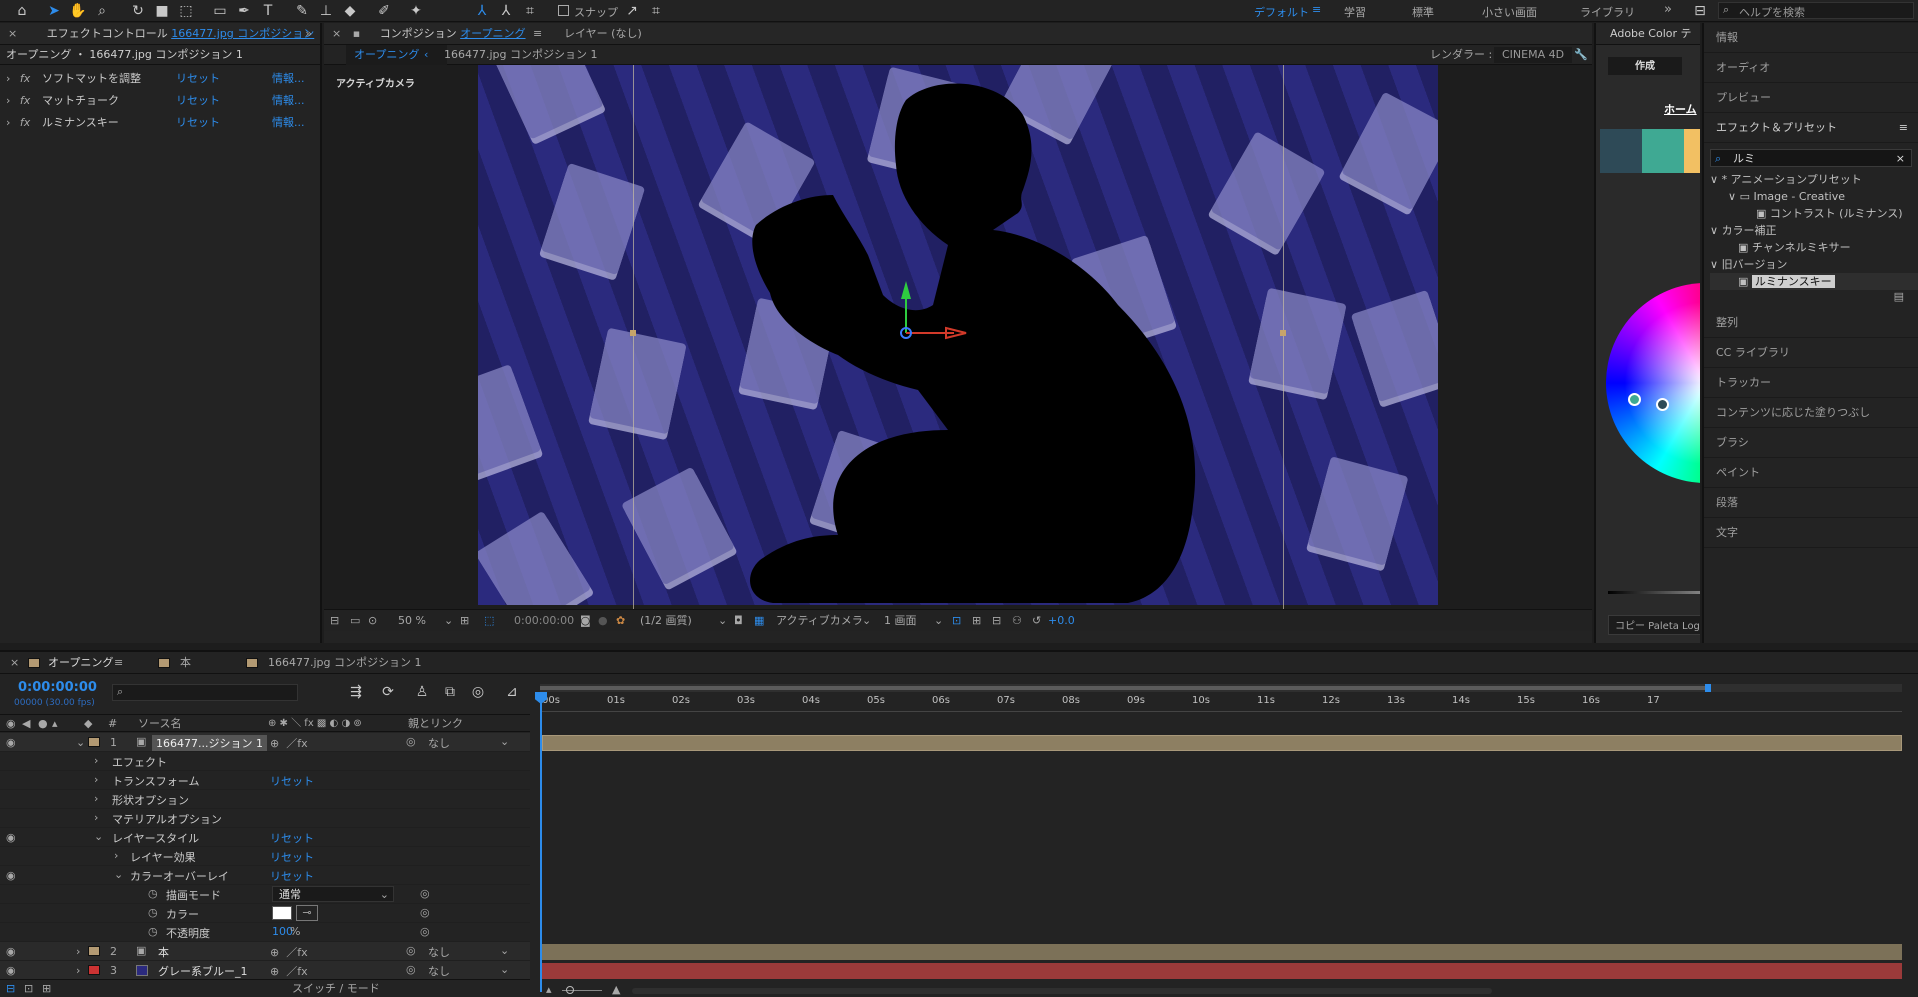 The width and height of the screenshot is (1918, 997). Describe the element at coordinates (1814, 196) in the screenshot. I see `tree-item: ∨ ▭ Image - Creative` at that location.